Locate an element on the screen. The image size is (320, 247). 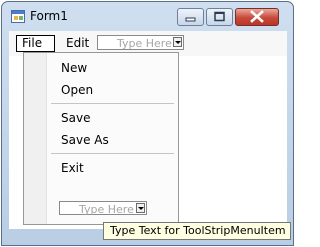
menu-edit: Edit is located at coordinates (78, 43).